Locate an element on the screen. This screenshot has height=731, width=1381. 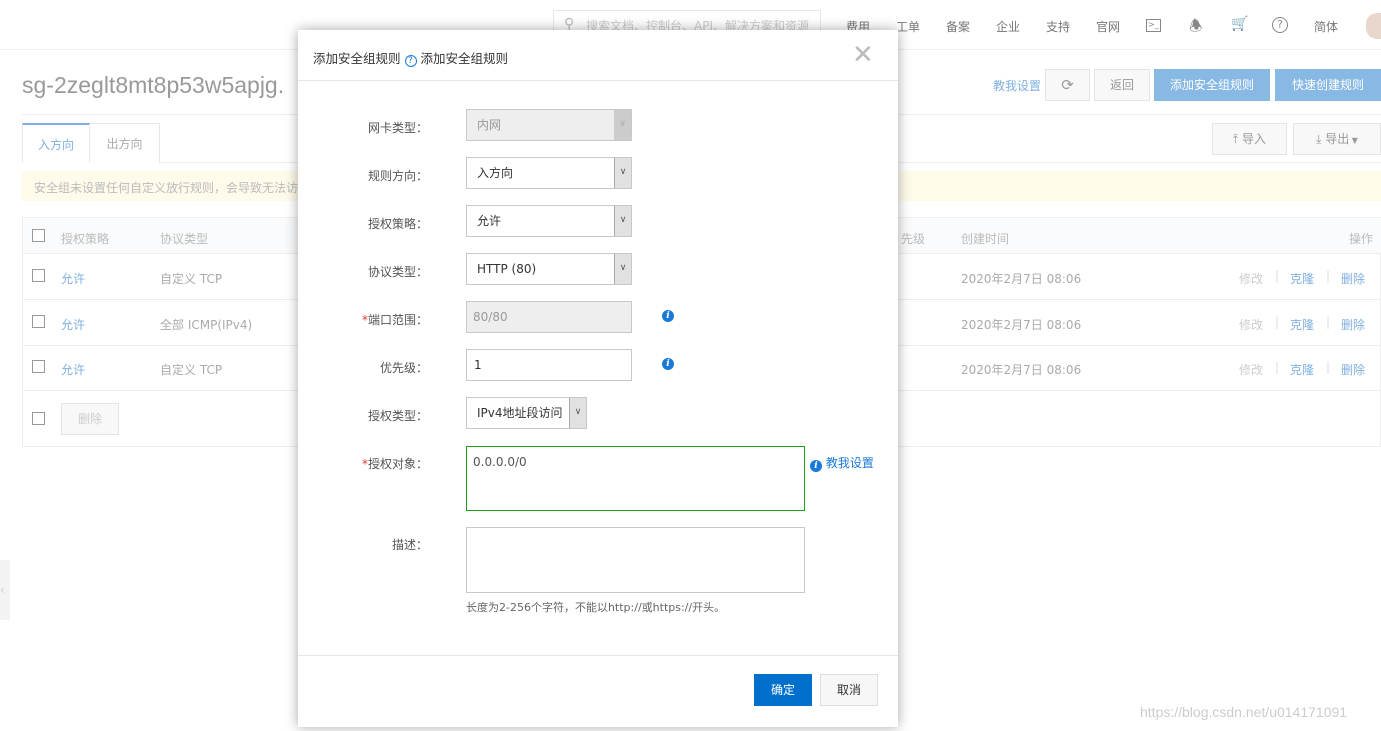
field-label: 协议类型： is located at coordinates (397, 272).